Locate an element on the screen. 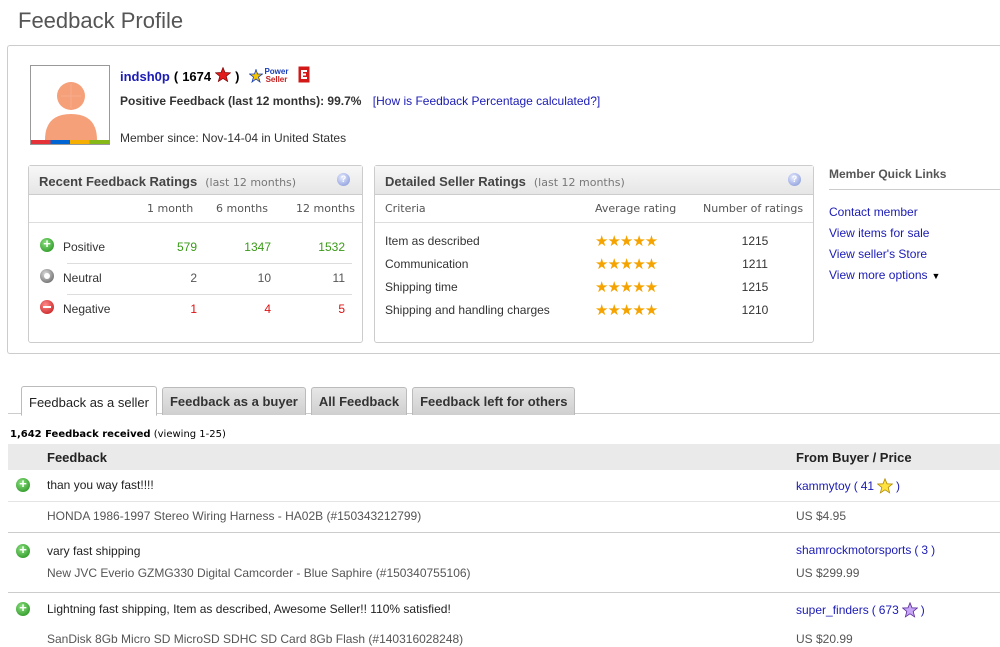 Image resolution: width=1000 pixels, height=647 pixels. dsr-row: Shipping time ★★★★★ 1215 is located at coordinates (577, 287).